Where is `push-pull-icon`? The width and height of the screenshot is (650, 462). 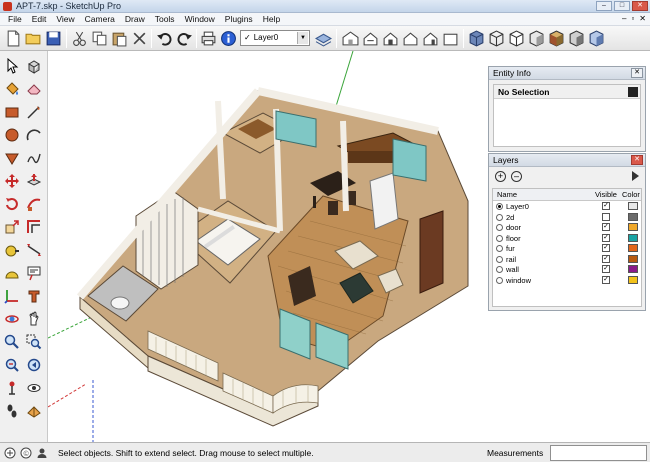 push-pull-icon is located at coordinates (34, 181).